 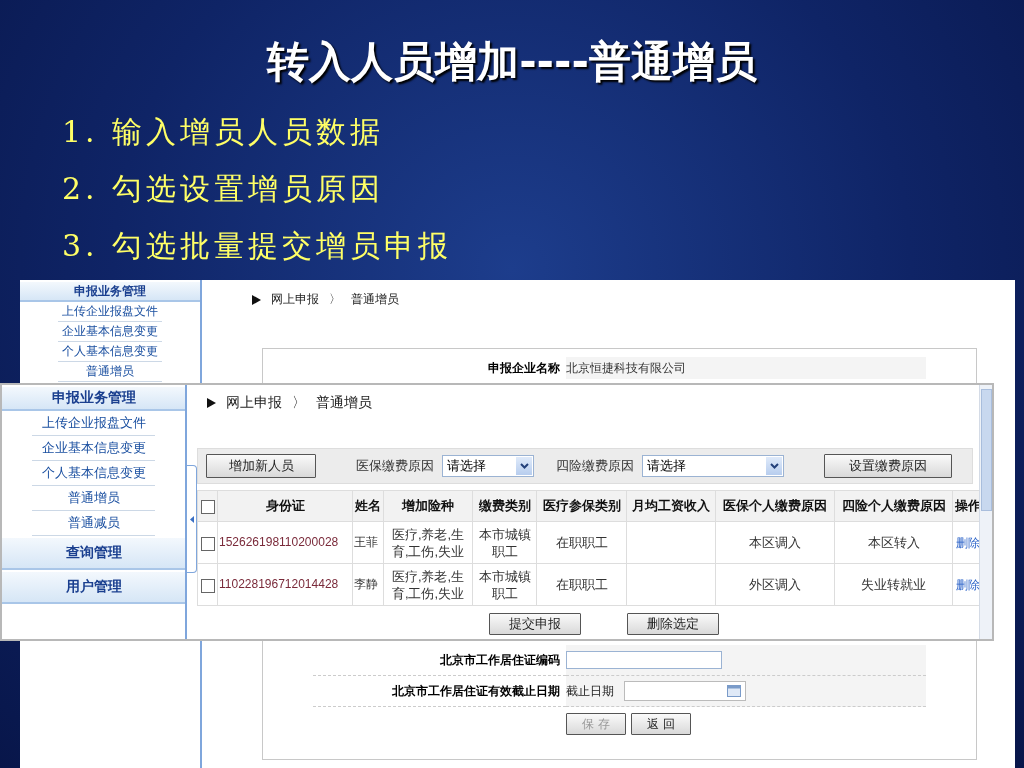 What do you see at coordinates (224, 189) in the screenshot?
I see `step-text: 2. 勾选设置增员原因` at bounding box center [224, 189].